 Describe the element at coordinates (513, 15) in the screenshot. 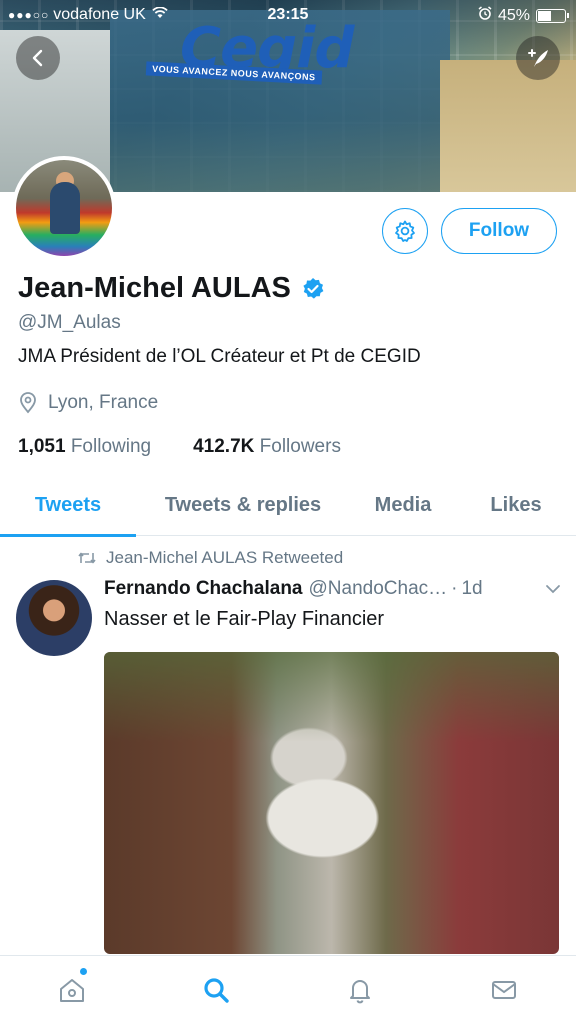

I see `battery-percent: 45%` at that location.